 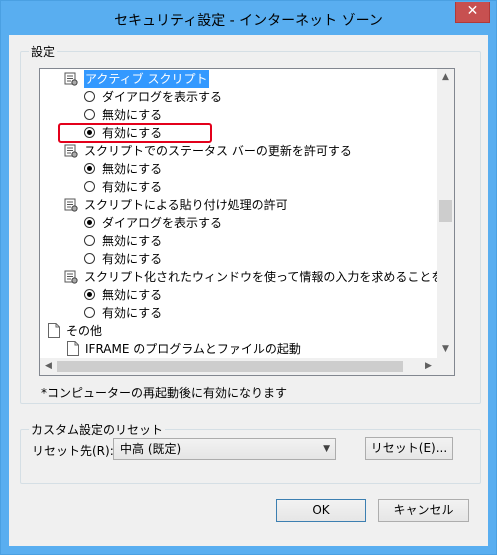 I want to click on close-icon: ✕, so click(x=472, y=11).